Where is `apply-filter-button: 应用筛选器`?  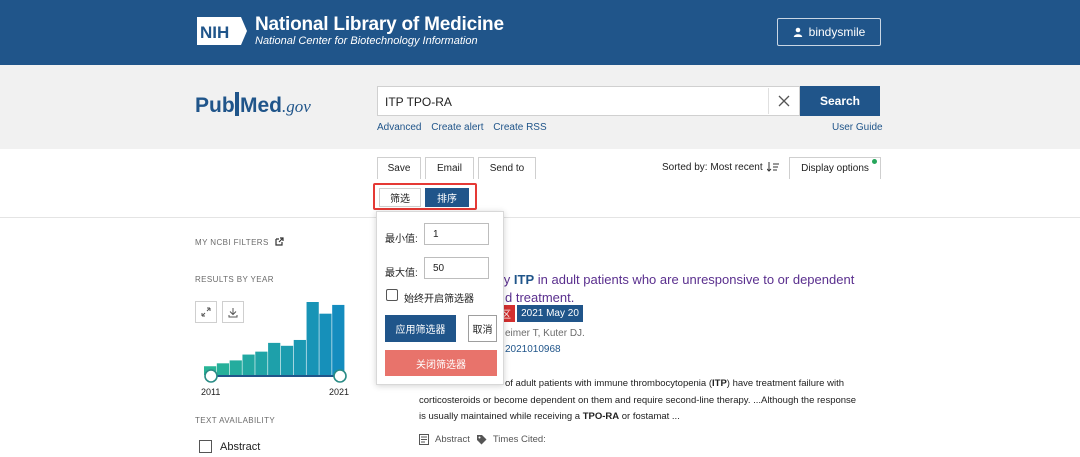
apply-filter-button: 应用筛选器 is located at coordinates (420, 328).